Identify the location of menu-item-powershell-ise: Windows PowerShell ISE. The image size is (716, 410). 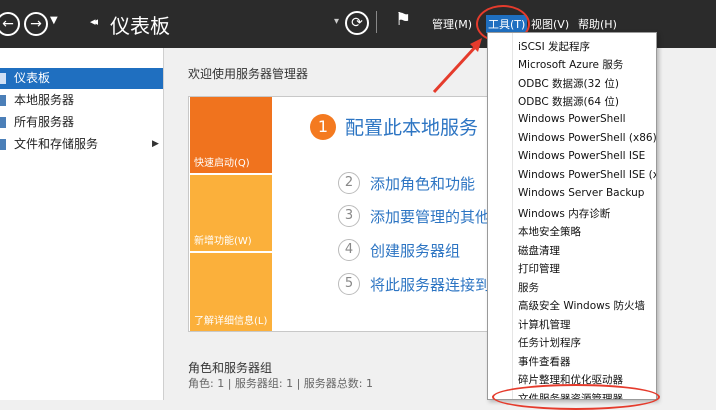
(581, 156).